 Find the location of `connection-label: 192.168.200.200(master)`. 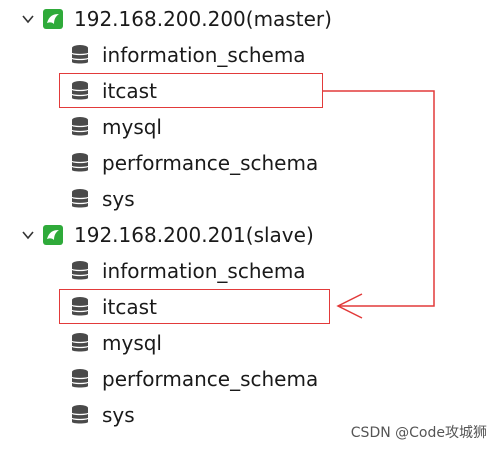

connection-label: 192.168.200.200(master) is located at coordinates (203, 19).